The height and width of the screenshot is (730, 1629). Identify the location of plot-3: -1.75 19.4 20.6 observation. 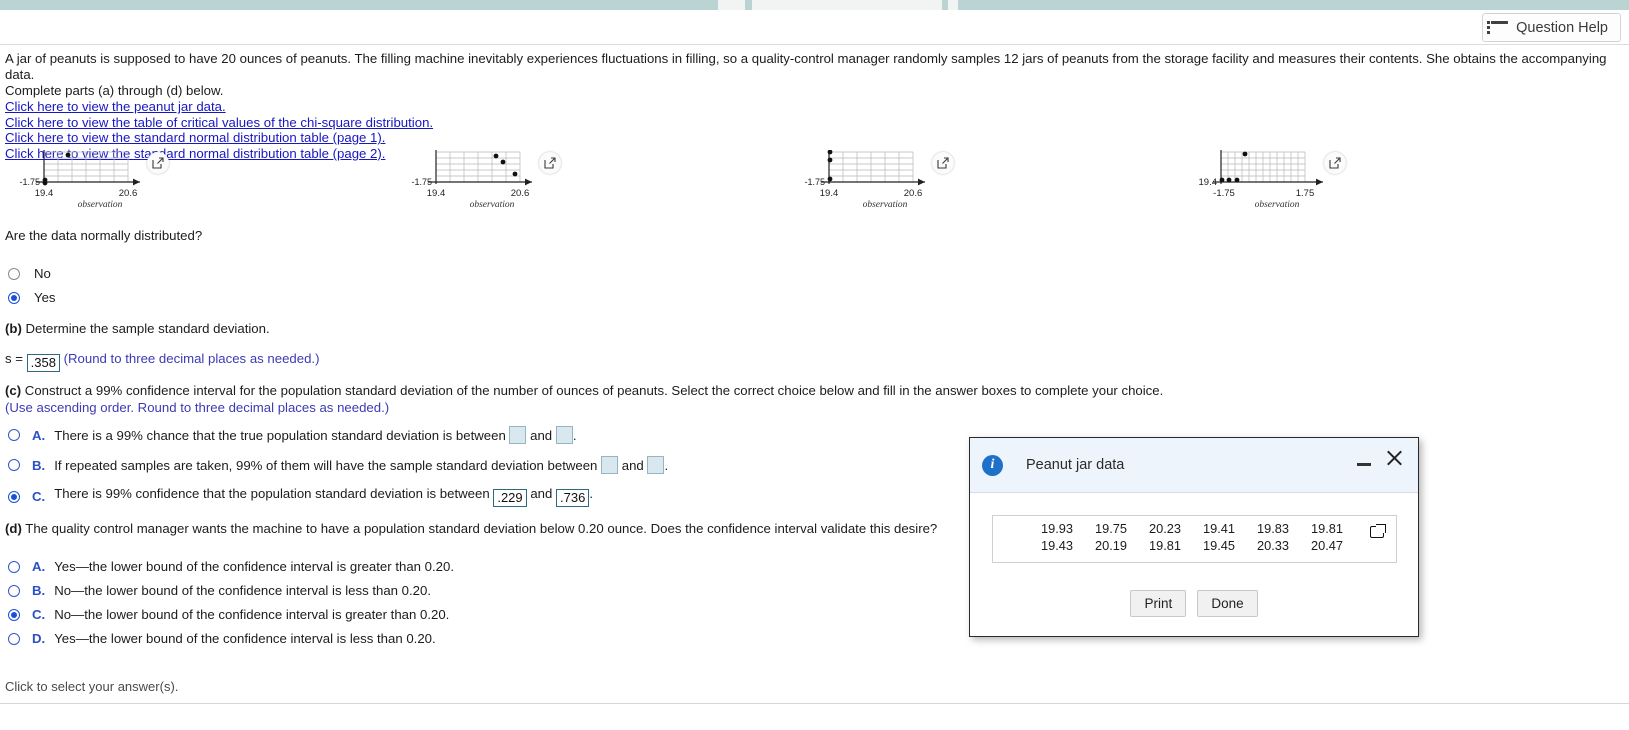
(885, 181).